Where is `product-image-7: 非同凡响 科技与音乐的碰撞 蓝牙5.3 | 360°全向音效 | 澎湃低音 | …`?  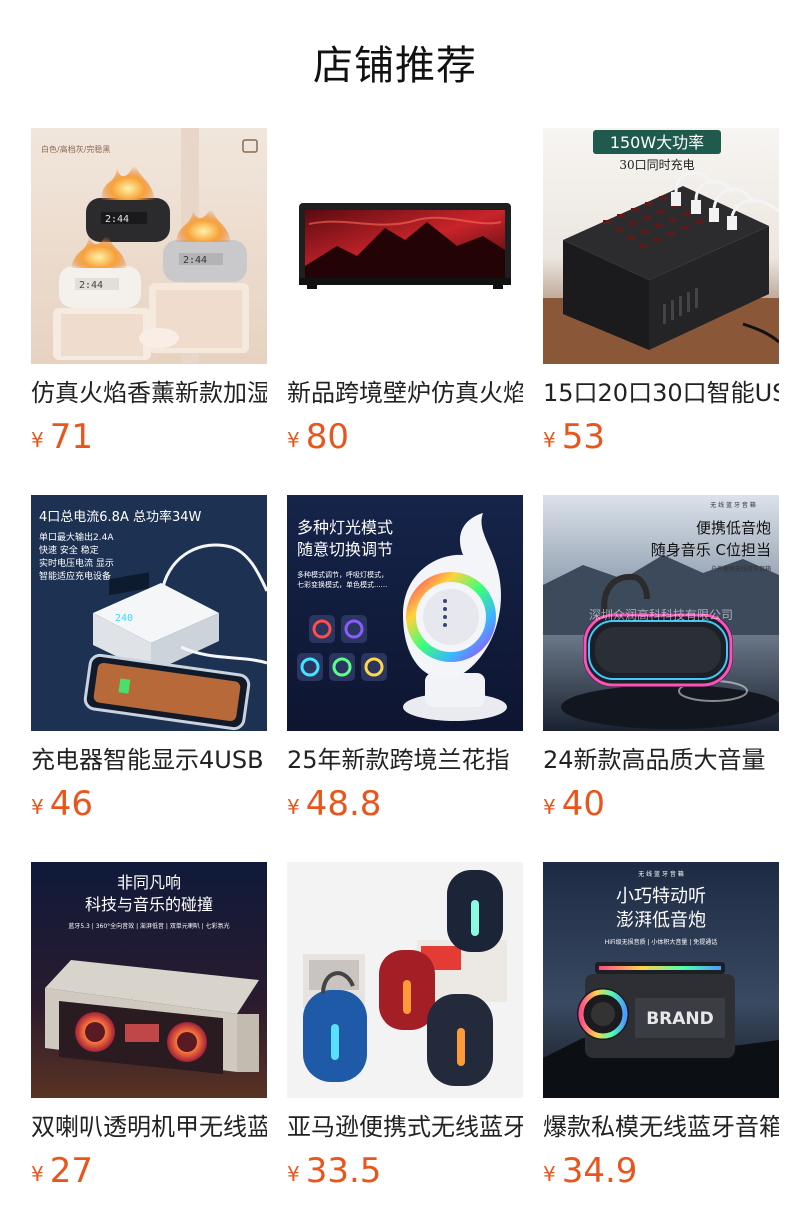 product-image-7: 非同凡响 科技与音乐的碰撞 蓝牙5.3 | 360°全向音效 | 澎湃低音 | … is located at coordinates (149, 980).